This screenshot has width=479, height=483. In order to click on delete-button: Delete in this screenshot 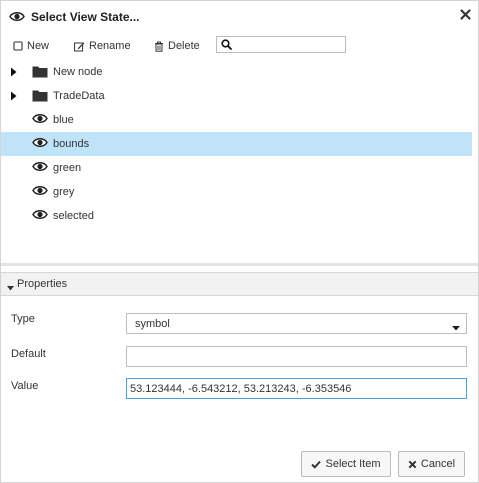, I will do `click(177, 46)`.